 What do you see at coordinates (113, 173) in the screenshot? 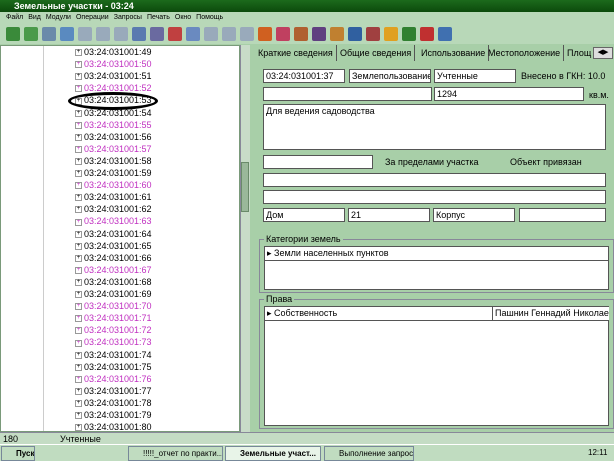
I see `tree-item: +03:24:031001:59` at bounding box center [113, 173].